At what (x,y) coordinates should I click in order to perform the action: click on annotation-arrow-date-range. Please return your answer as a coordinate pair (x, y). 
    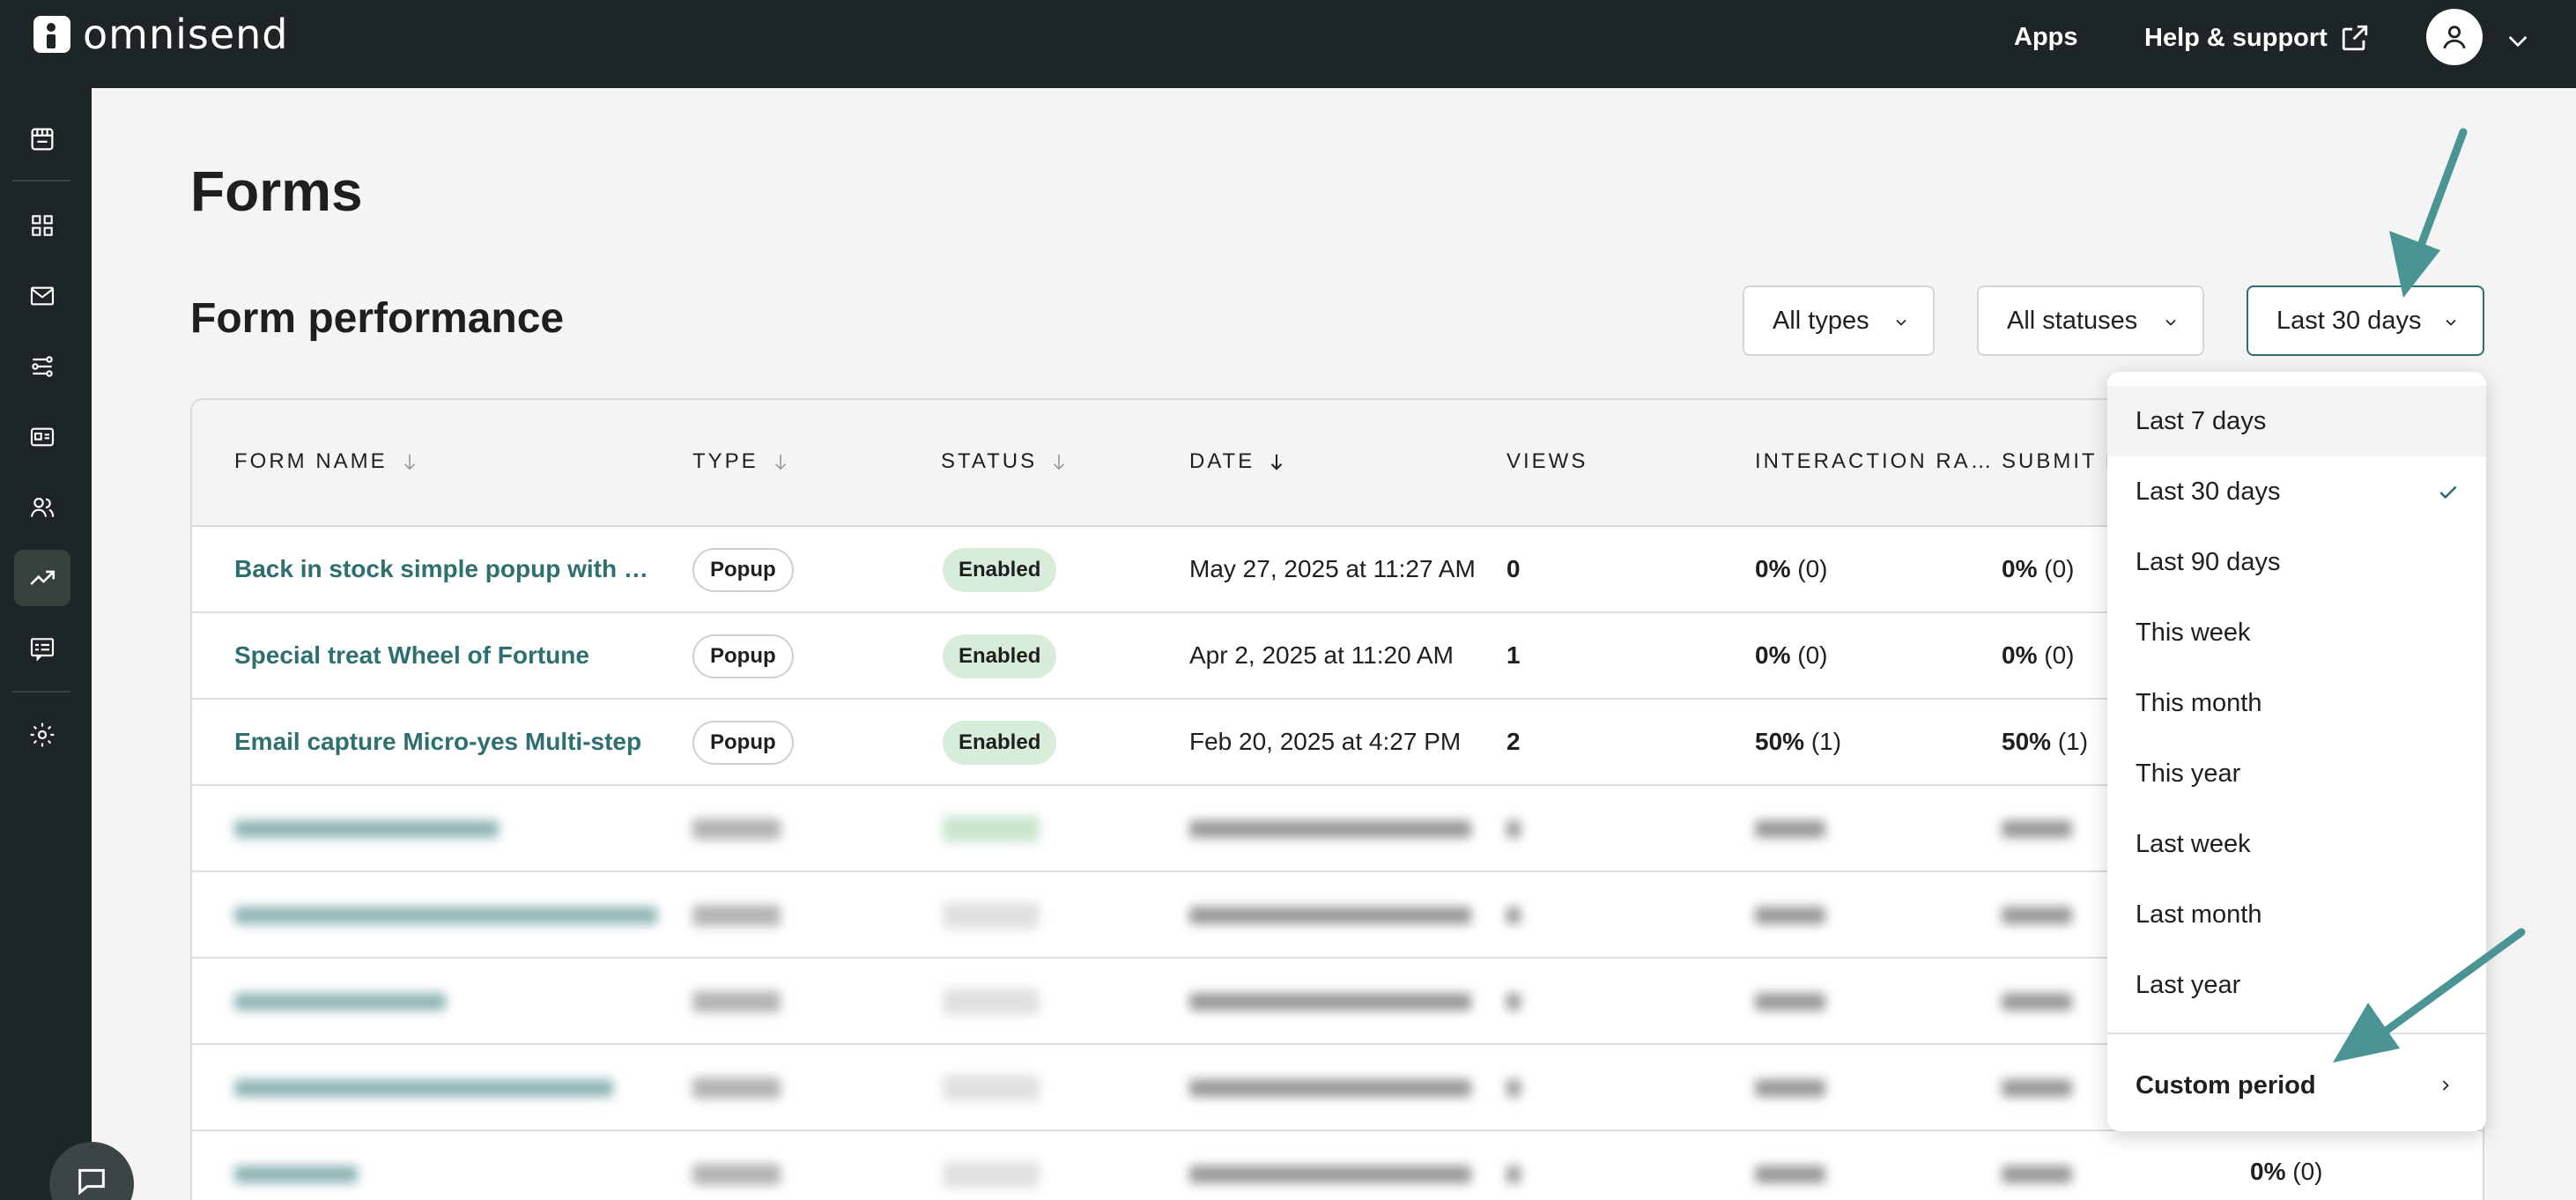
    Looking at the image, I should click on (2428, 213).